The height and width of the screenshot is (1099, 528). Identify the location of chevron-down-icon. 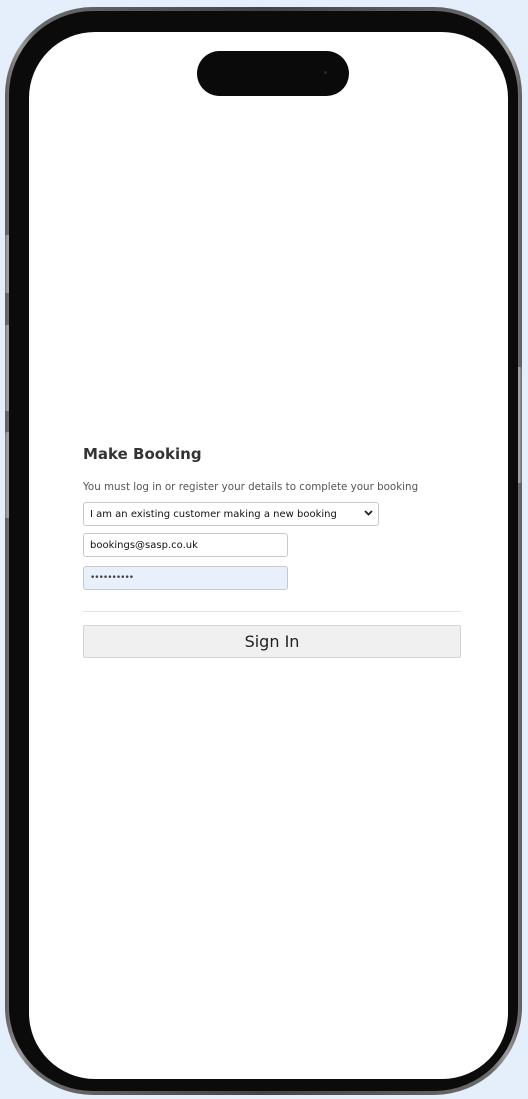
(368, 514).